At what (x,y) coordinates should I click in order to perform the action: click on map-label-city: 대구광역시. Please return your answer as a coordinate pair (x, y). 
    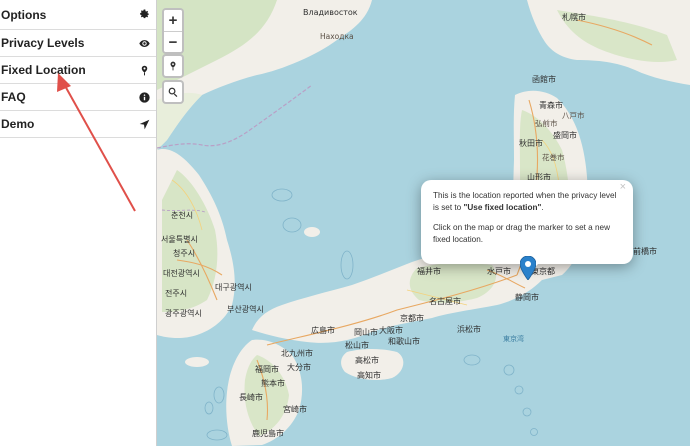
    Looking at the image, I should click on (233, 287).